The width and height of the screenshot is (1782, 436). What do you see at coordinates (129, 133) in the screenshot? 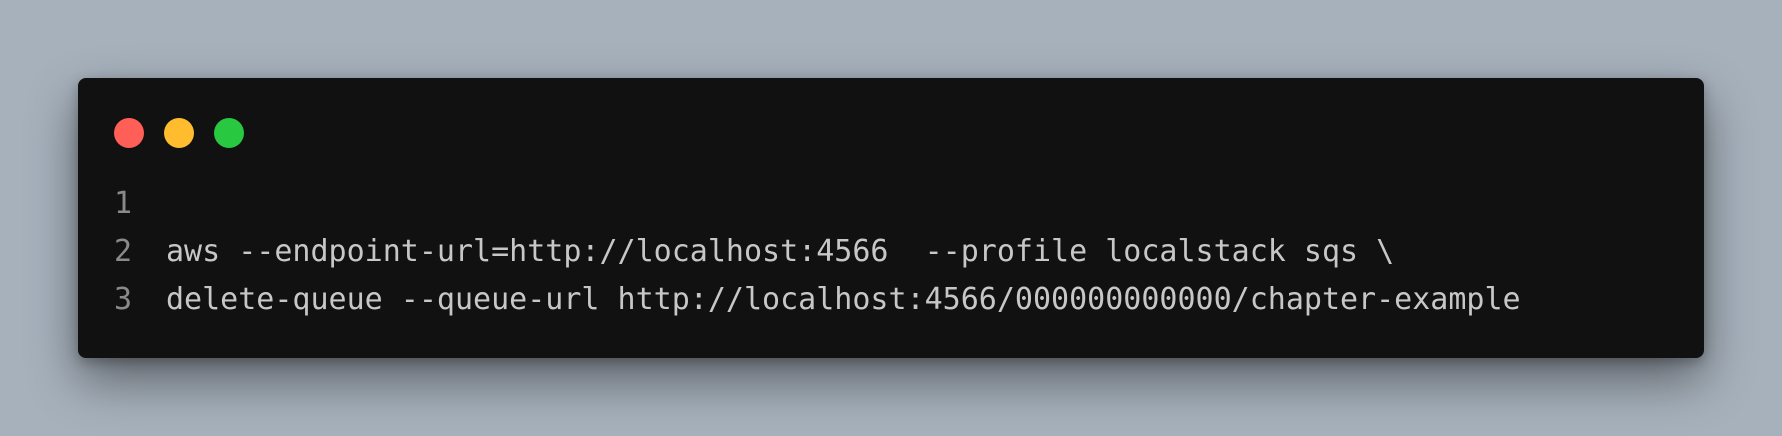
I see `close-icon` at bounding box center [129, 133].